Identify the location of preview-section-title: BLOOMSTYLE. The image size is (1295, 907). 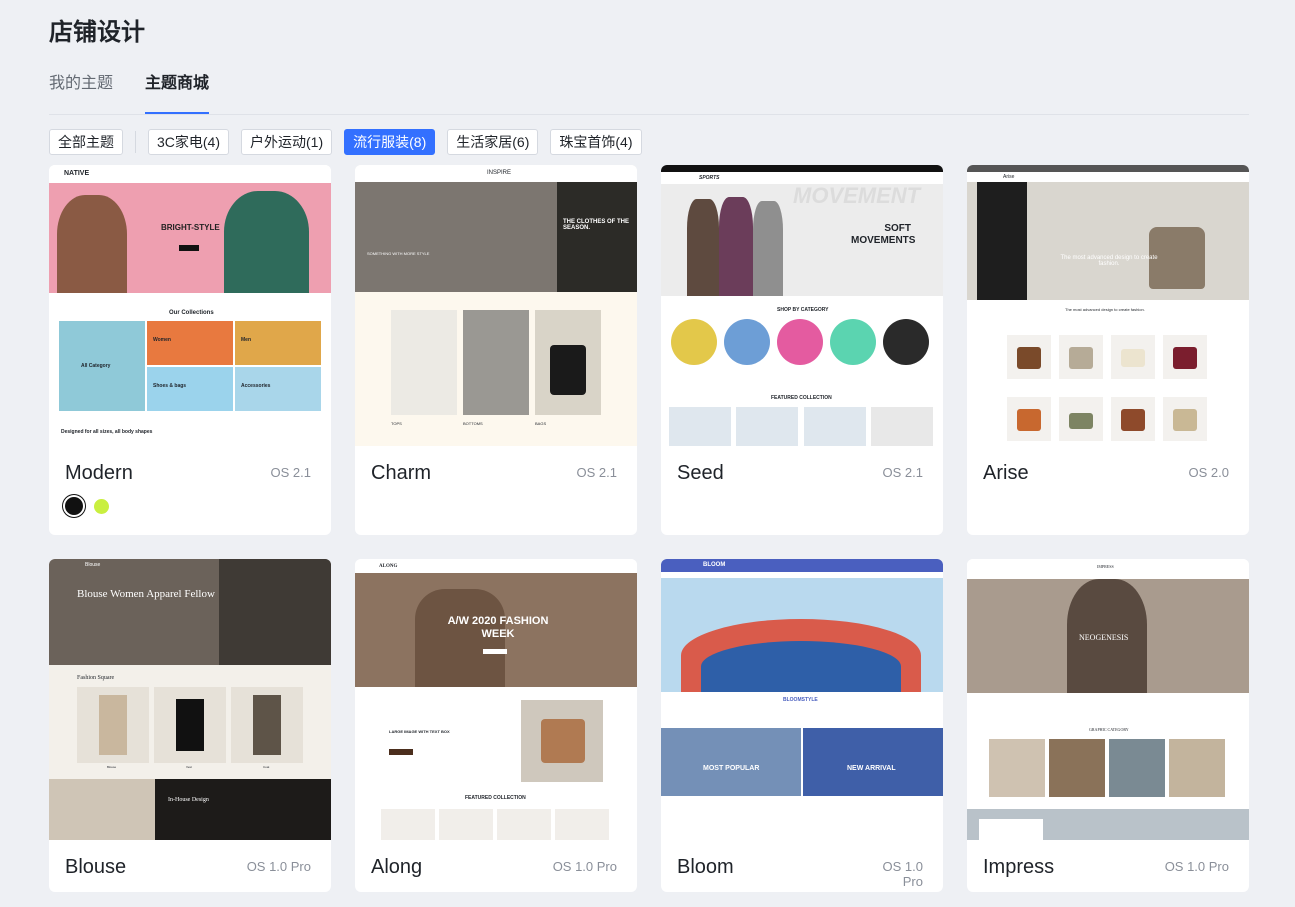
(800, 700).